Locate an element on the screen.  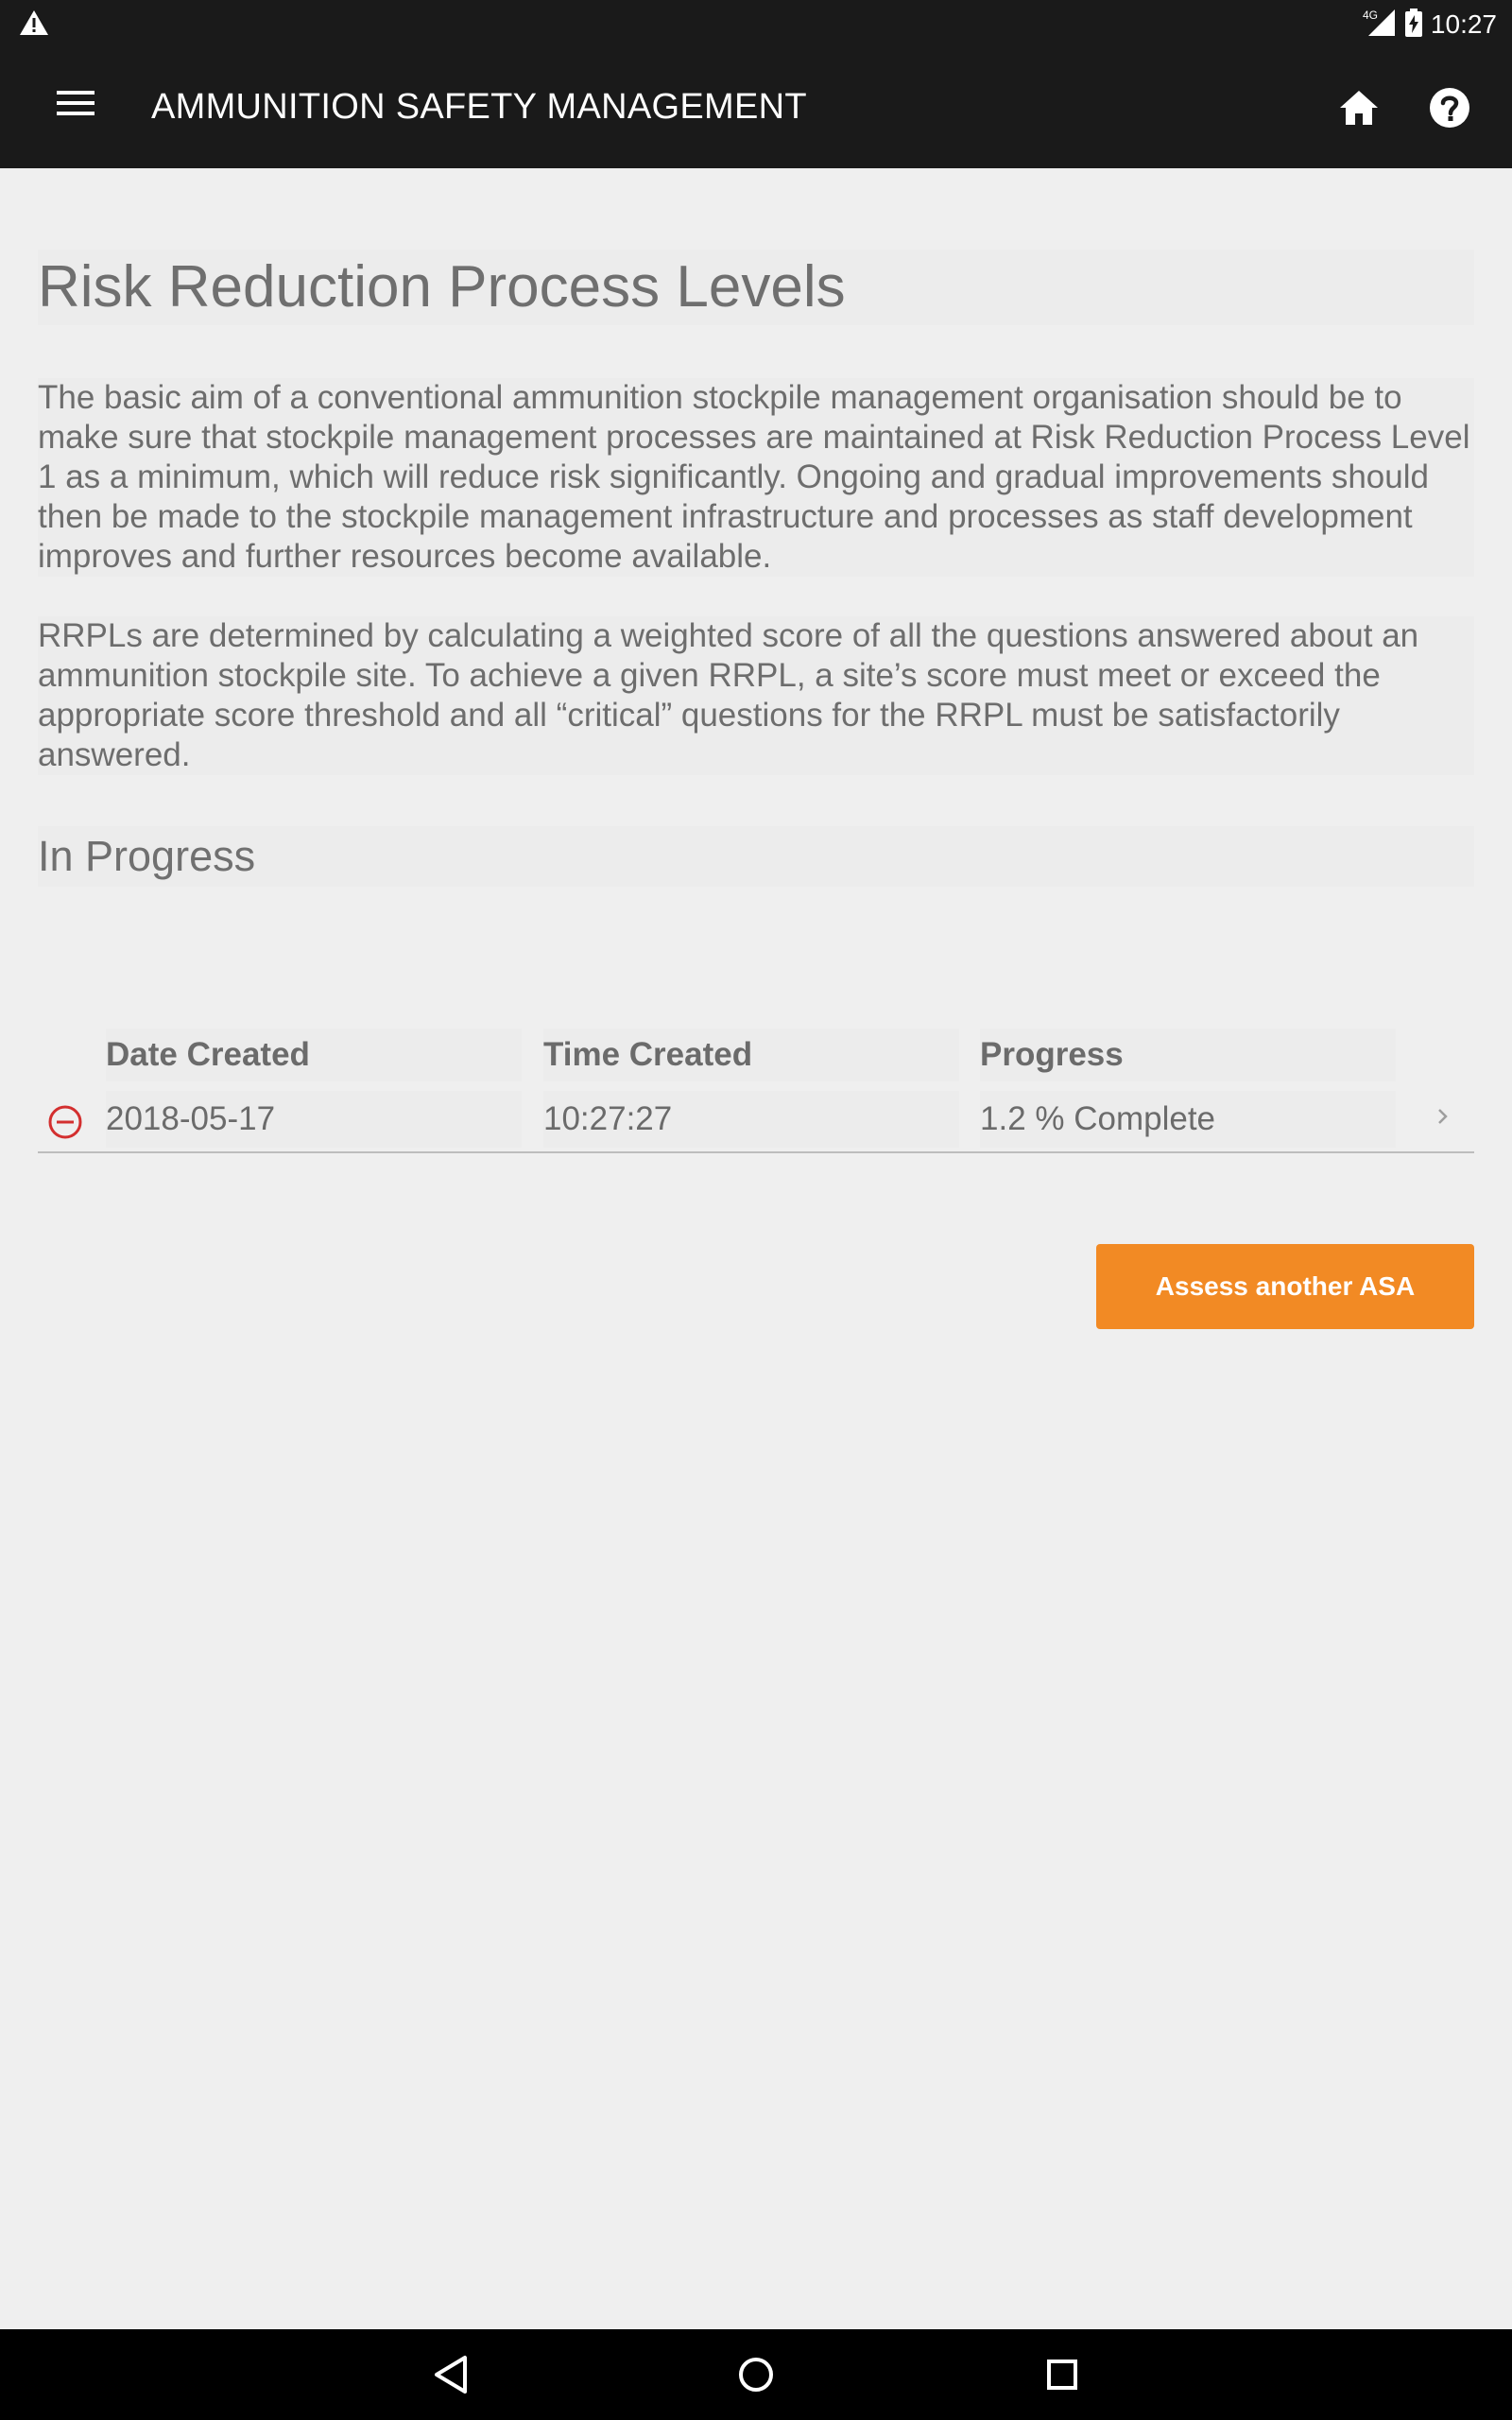
page-title: Risk Reduction Process Levels is located at coordinates (756, 287).